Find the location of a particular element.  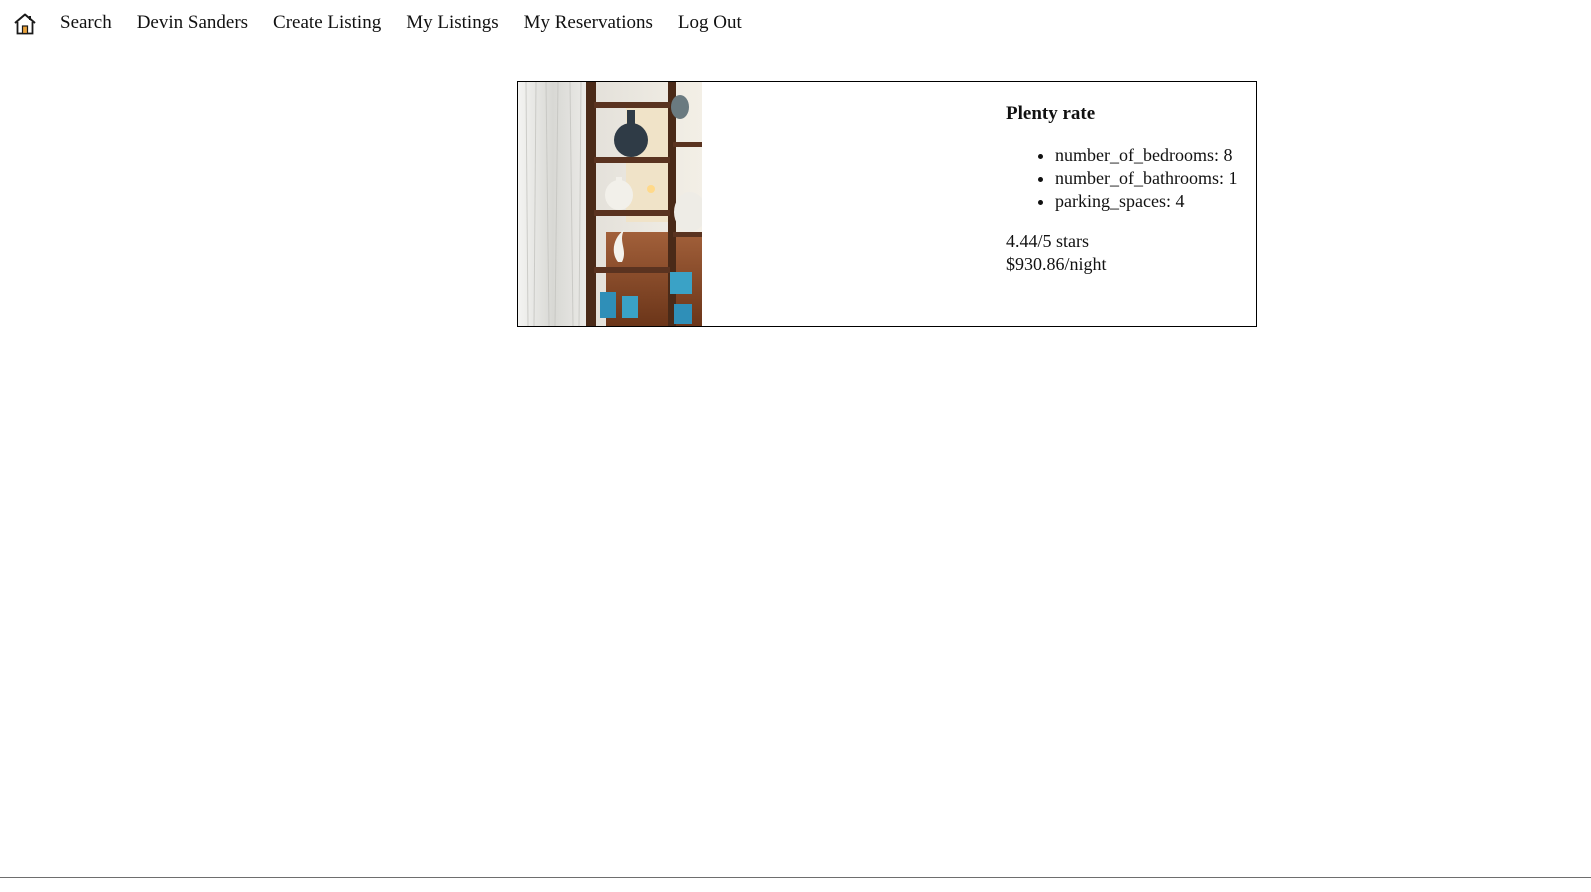

listing-rating: 4.44/5 stars is located at coordinates (1047, 240).